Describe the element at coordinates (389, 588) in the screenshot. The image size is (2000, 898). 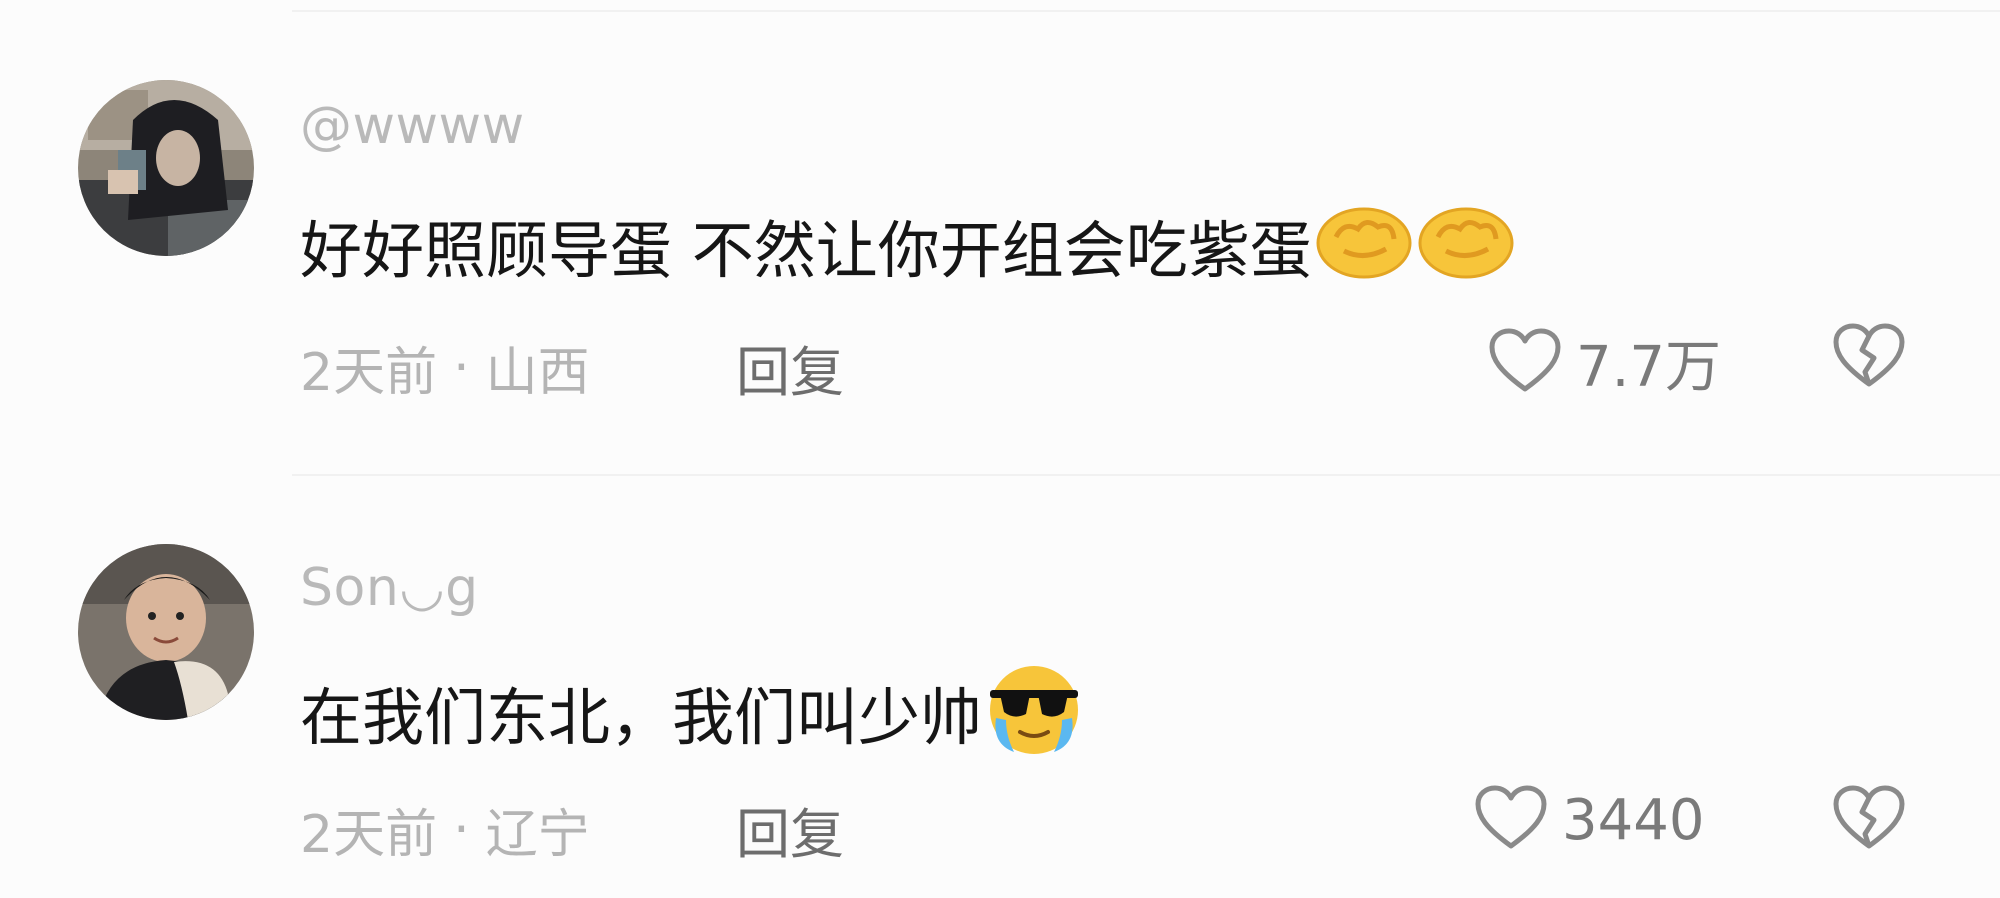
I see `username: Son◡g` at that location.